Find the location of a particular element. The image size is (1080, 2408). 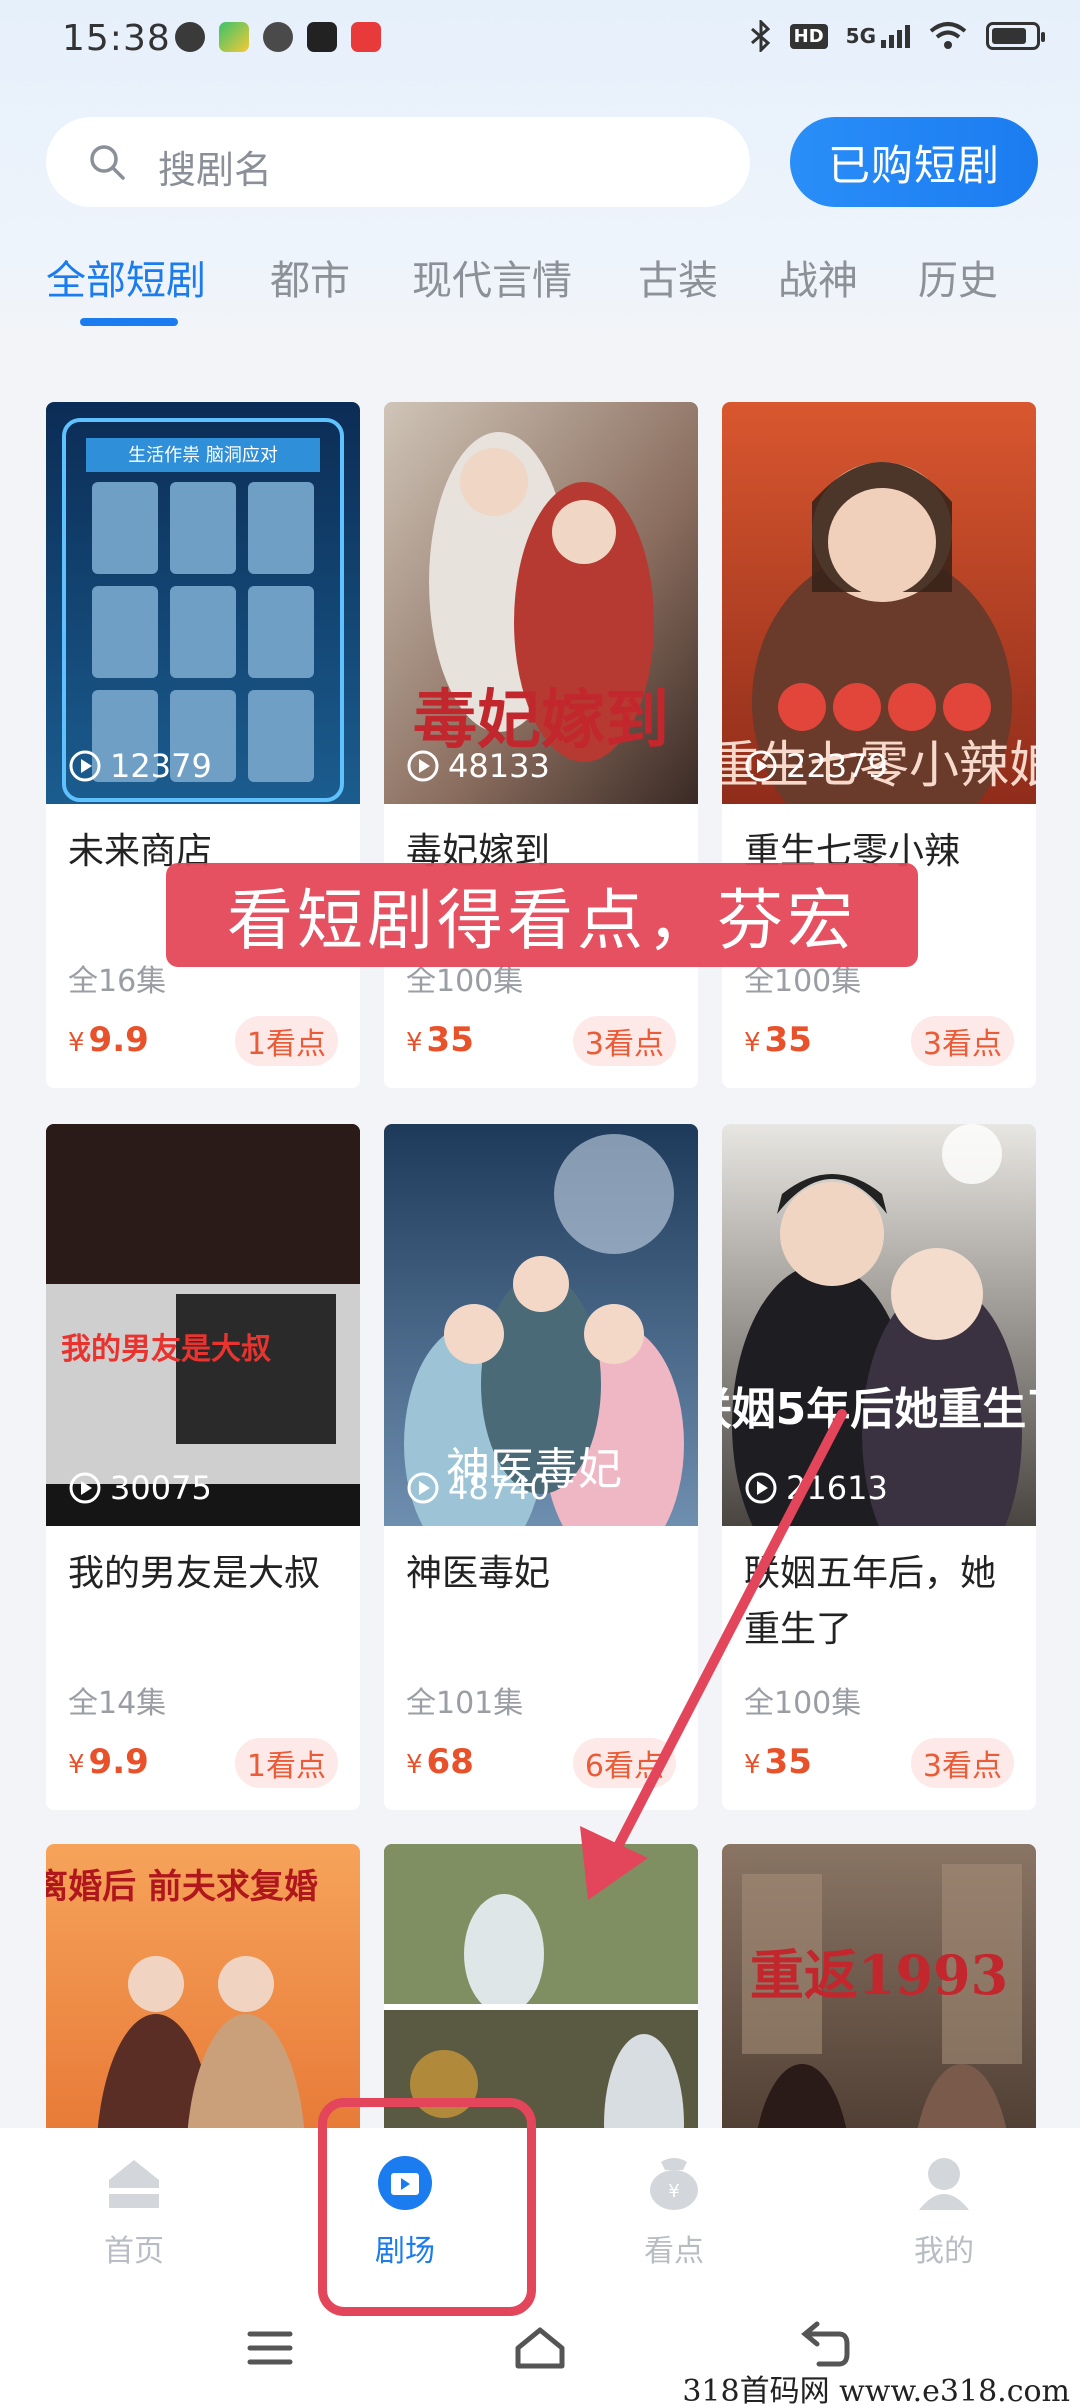

nav-label: 首页 is located at coordinates (134, 2251).